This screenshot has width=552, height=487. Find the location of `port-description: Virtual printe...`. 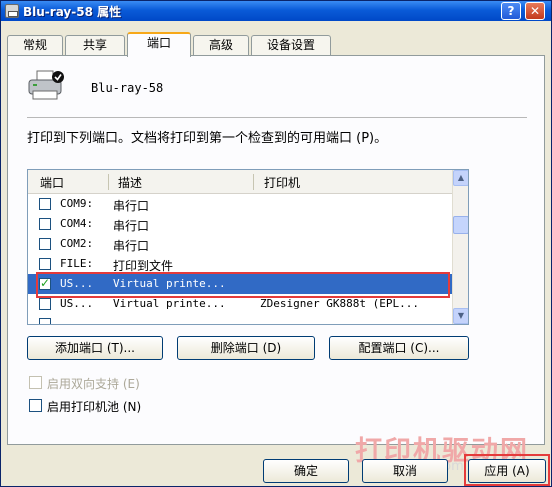

port-description: Virtual printe... is located at coordinates (169, 303).